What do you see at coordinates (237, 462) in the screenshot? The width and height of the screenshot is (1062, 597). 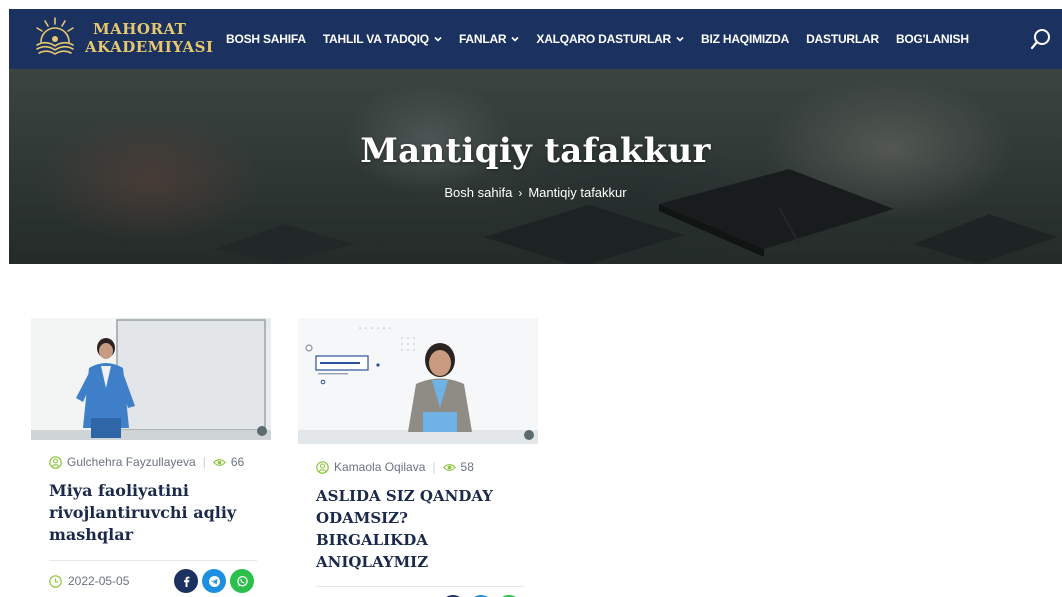 I see `view-count: 66` at bounding box center [237, 462].